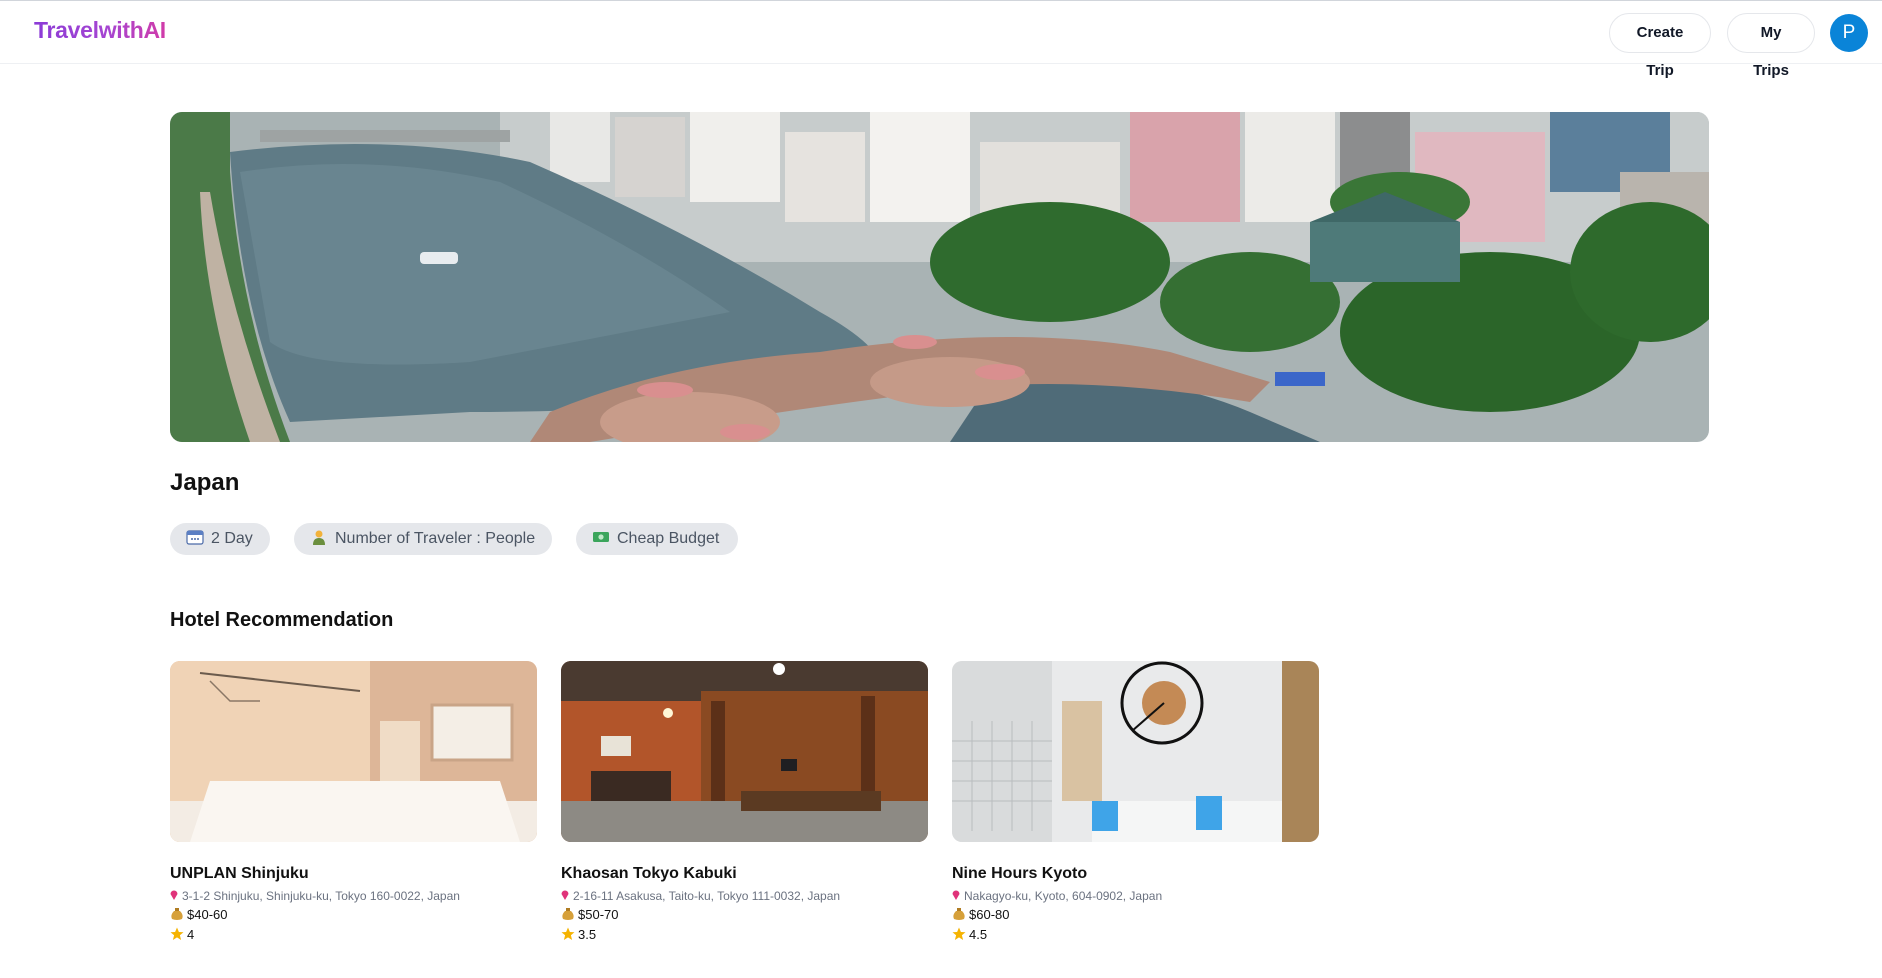 This screenshot has height=978, width=1882. Describe the element at coordinates (1135, 935) in the screenshot. I see `hotel-rating: 4.5` at that location.